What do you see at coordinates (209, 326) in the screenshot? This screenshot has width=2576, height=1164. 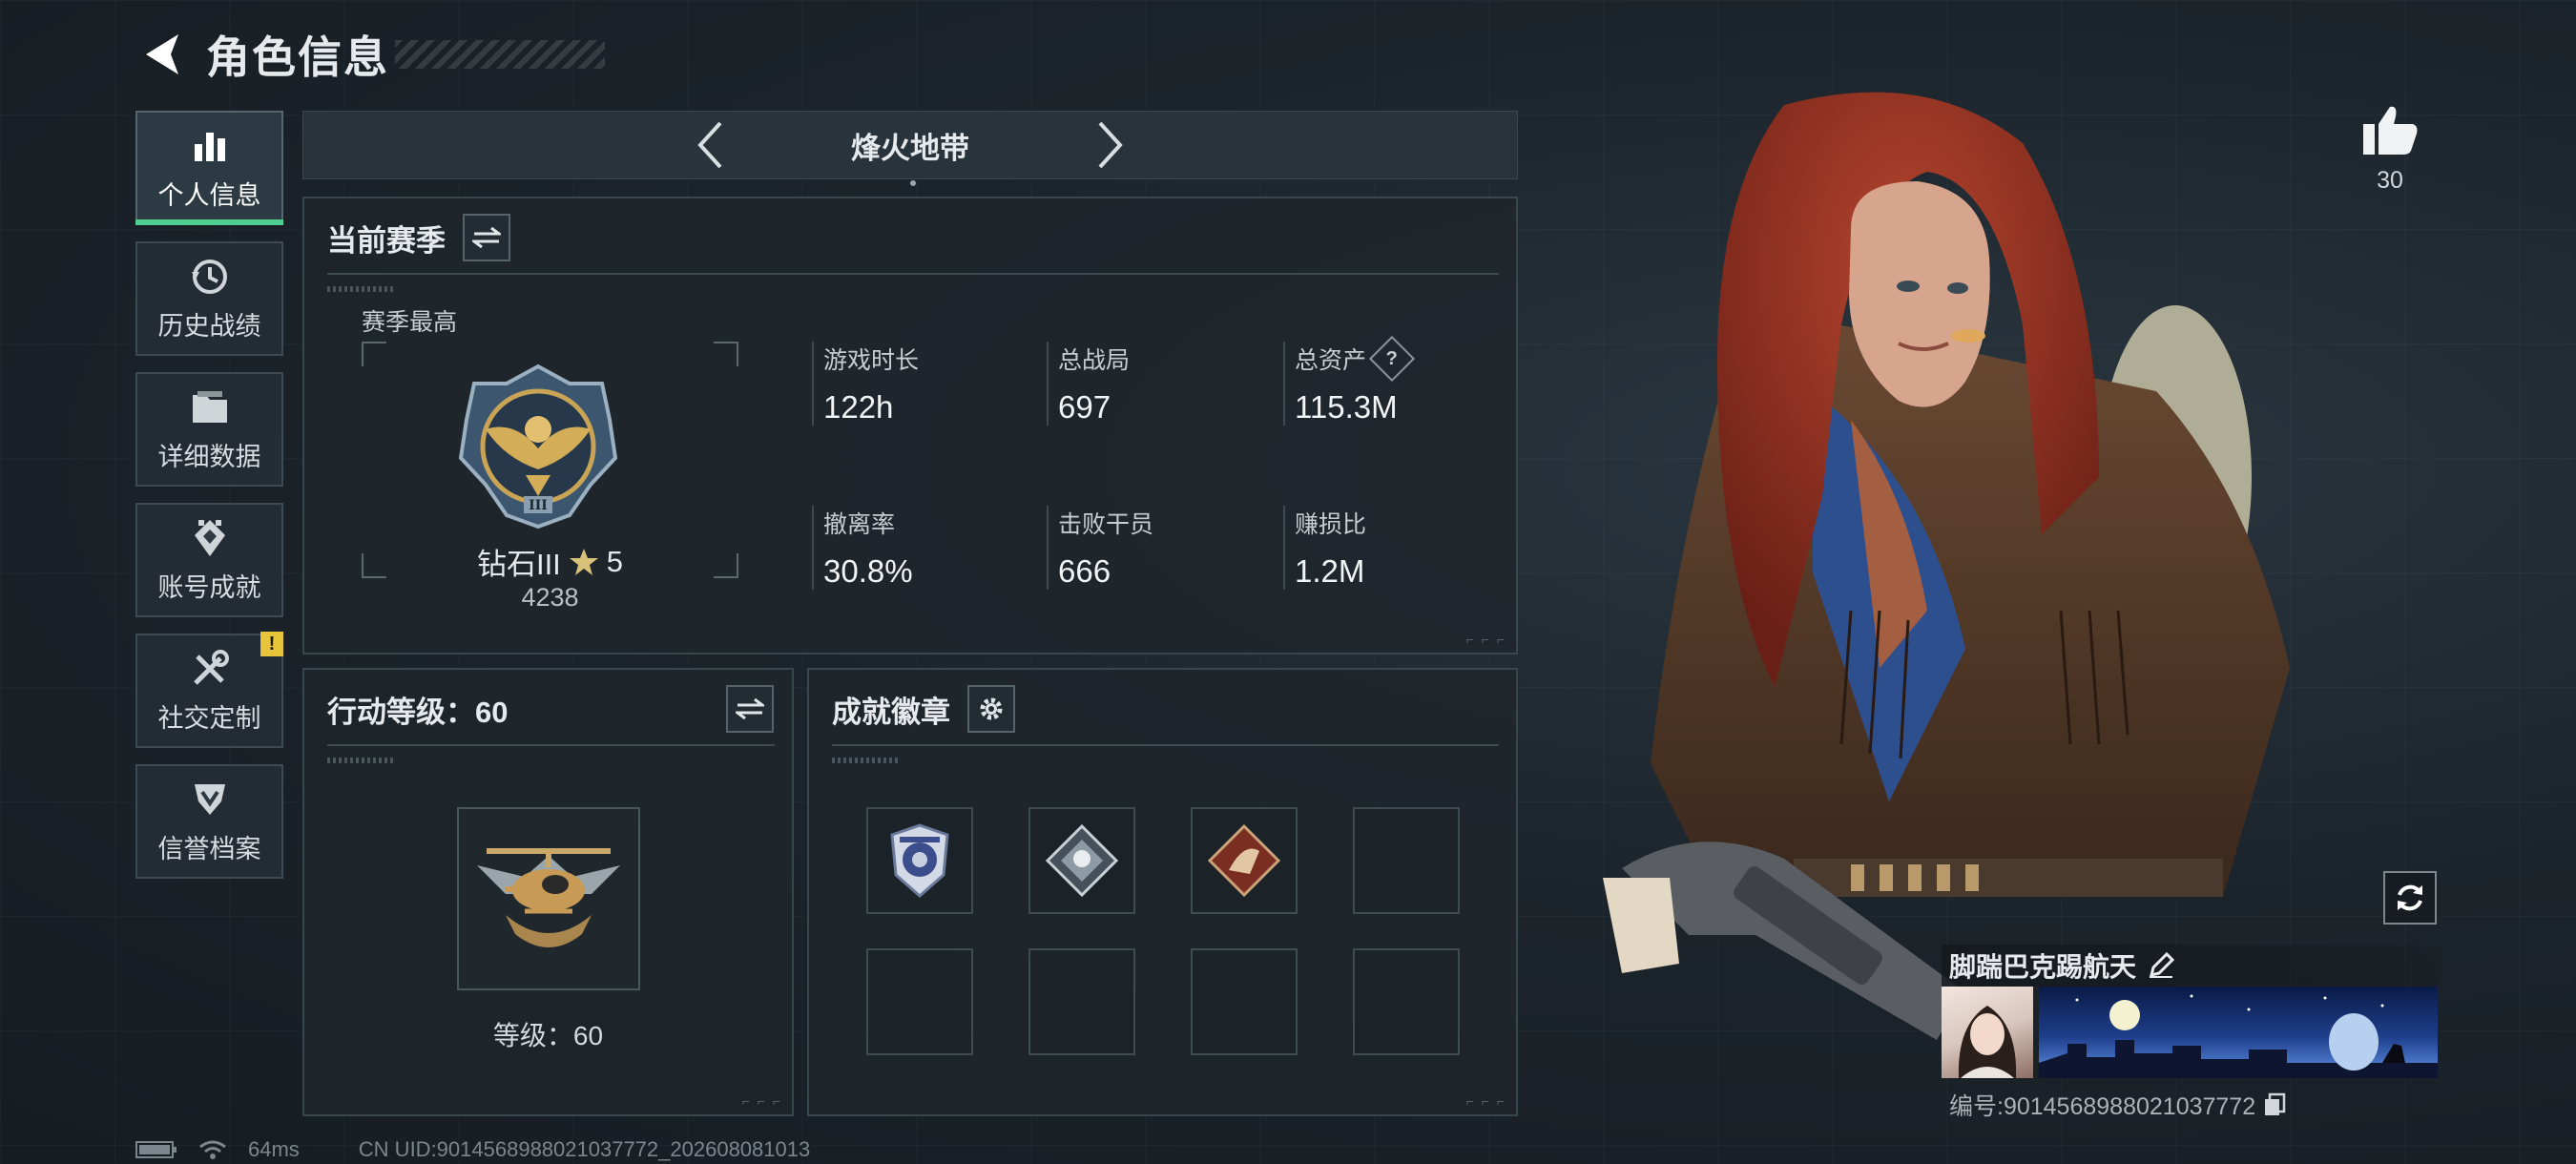 I see `sidebar-item-label: 历史战绩` at bounding box center [209, 326].